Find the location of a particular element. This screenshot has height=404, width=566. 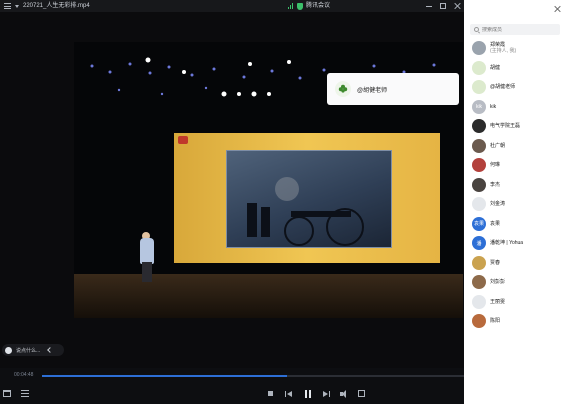

member-text: 胡健 is located at coordinates (495, 68).